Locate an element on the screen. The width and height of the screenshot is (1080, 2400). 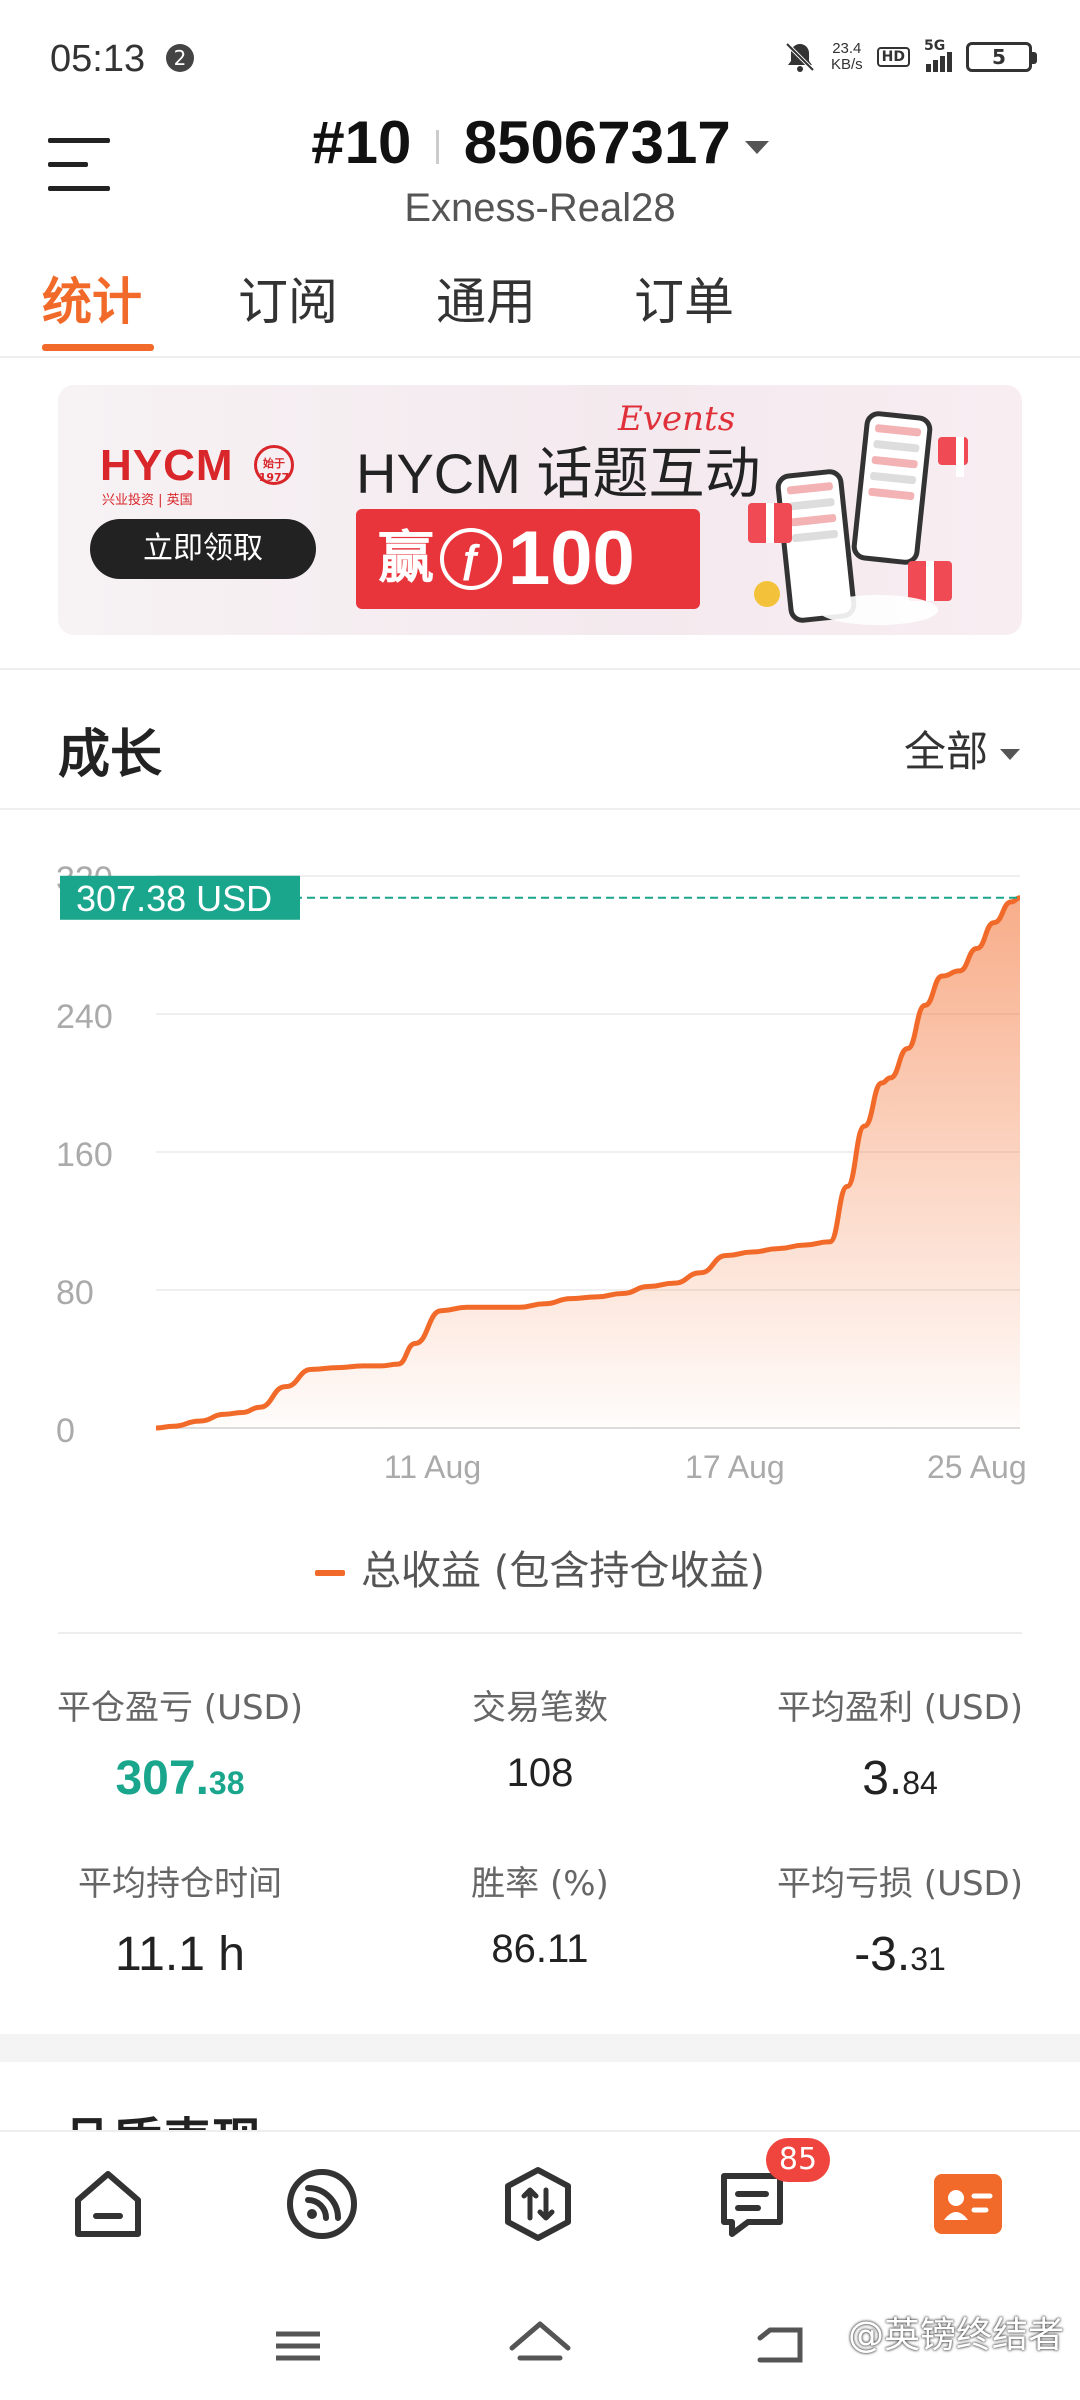
bottom-nav is located at coordinates (540, 2206).